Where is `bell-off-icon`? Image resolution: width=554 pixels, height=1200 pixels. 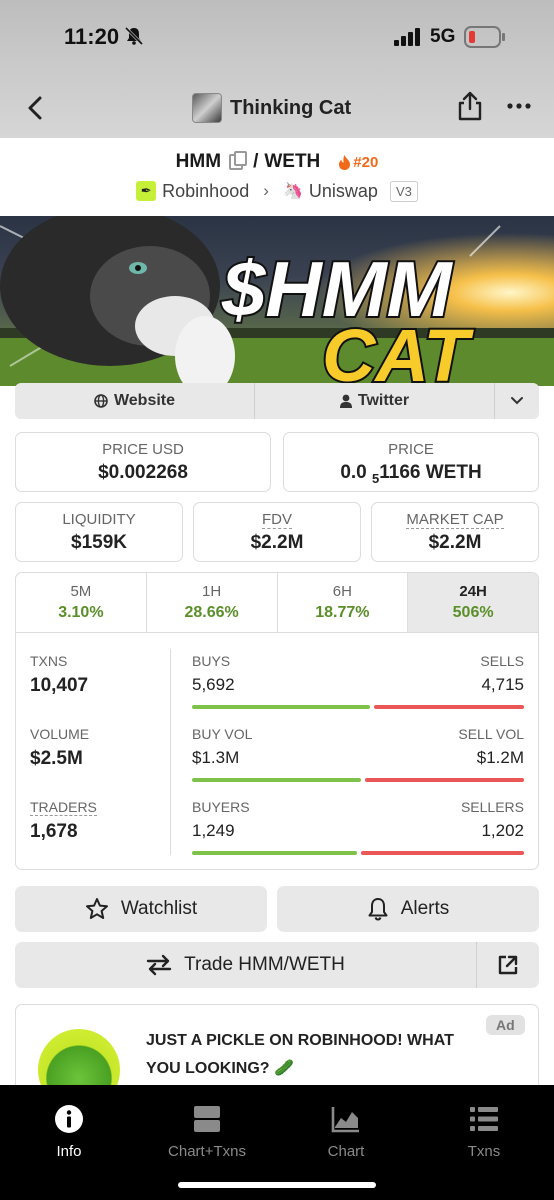
bell-off-icon is located at coordinates (134, 36).